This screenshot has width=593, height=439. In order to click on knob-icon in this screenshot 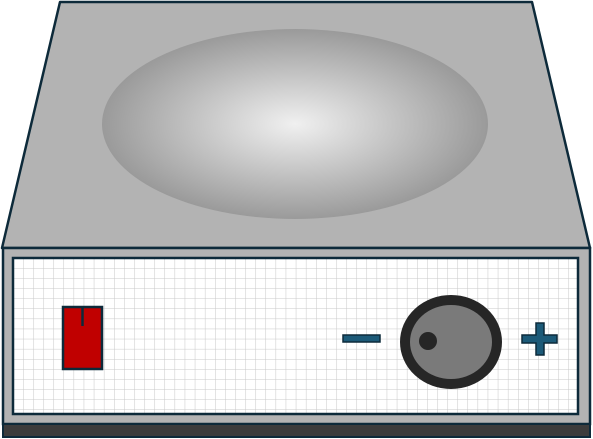, I will do `click(451, 342)`.